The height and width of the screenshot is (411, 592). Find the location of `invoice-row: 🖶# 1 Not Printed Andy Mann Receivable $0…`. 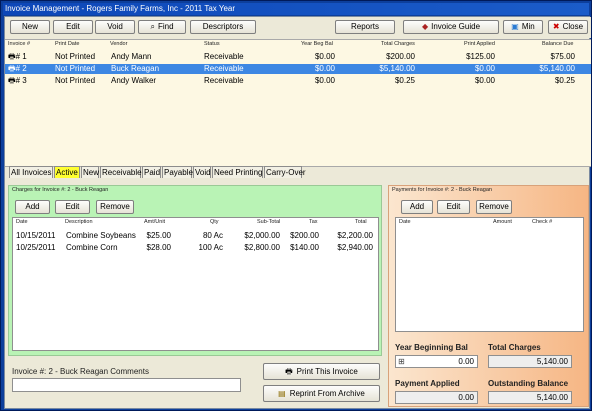

invoice-row: 🖶# 1 Not Printed Andy Mann Receivable $0… is located at coordinates (298, 57).